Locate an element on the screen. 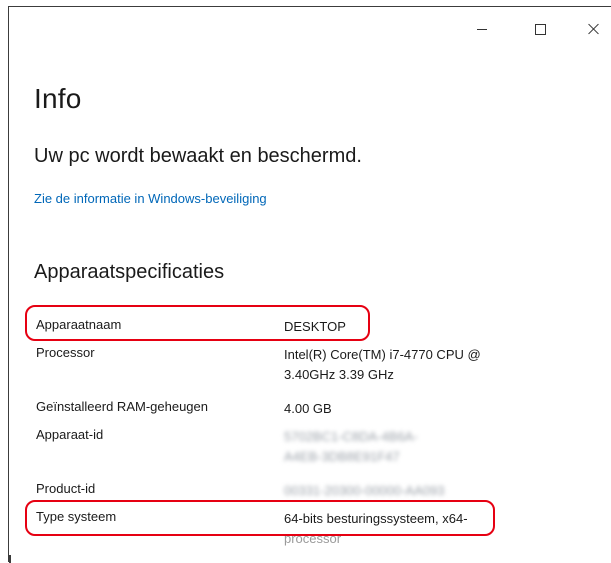  spec-value-system-type-line2: processor is located at coordinates (313, 538).